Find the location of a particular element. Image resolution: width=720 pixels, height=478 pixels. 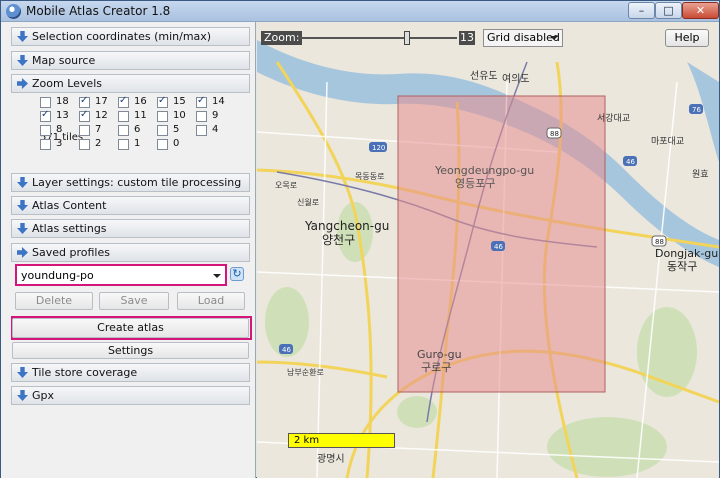

zoom-level-9-checkbox: 9 is located at coordinates (217, 117).